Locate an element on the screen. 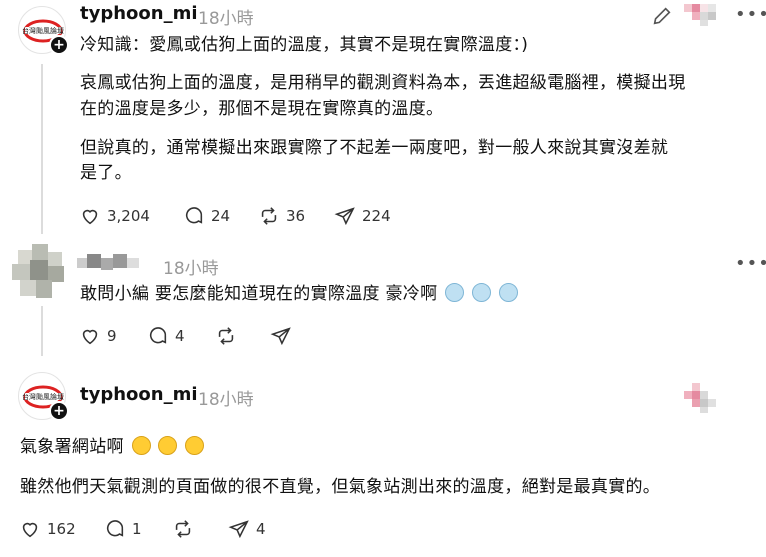 The width and height of the screenshot is (766, 557). share-button: 224 is located at coordinates (362, 216).